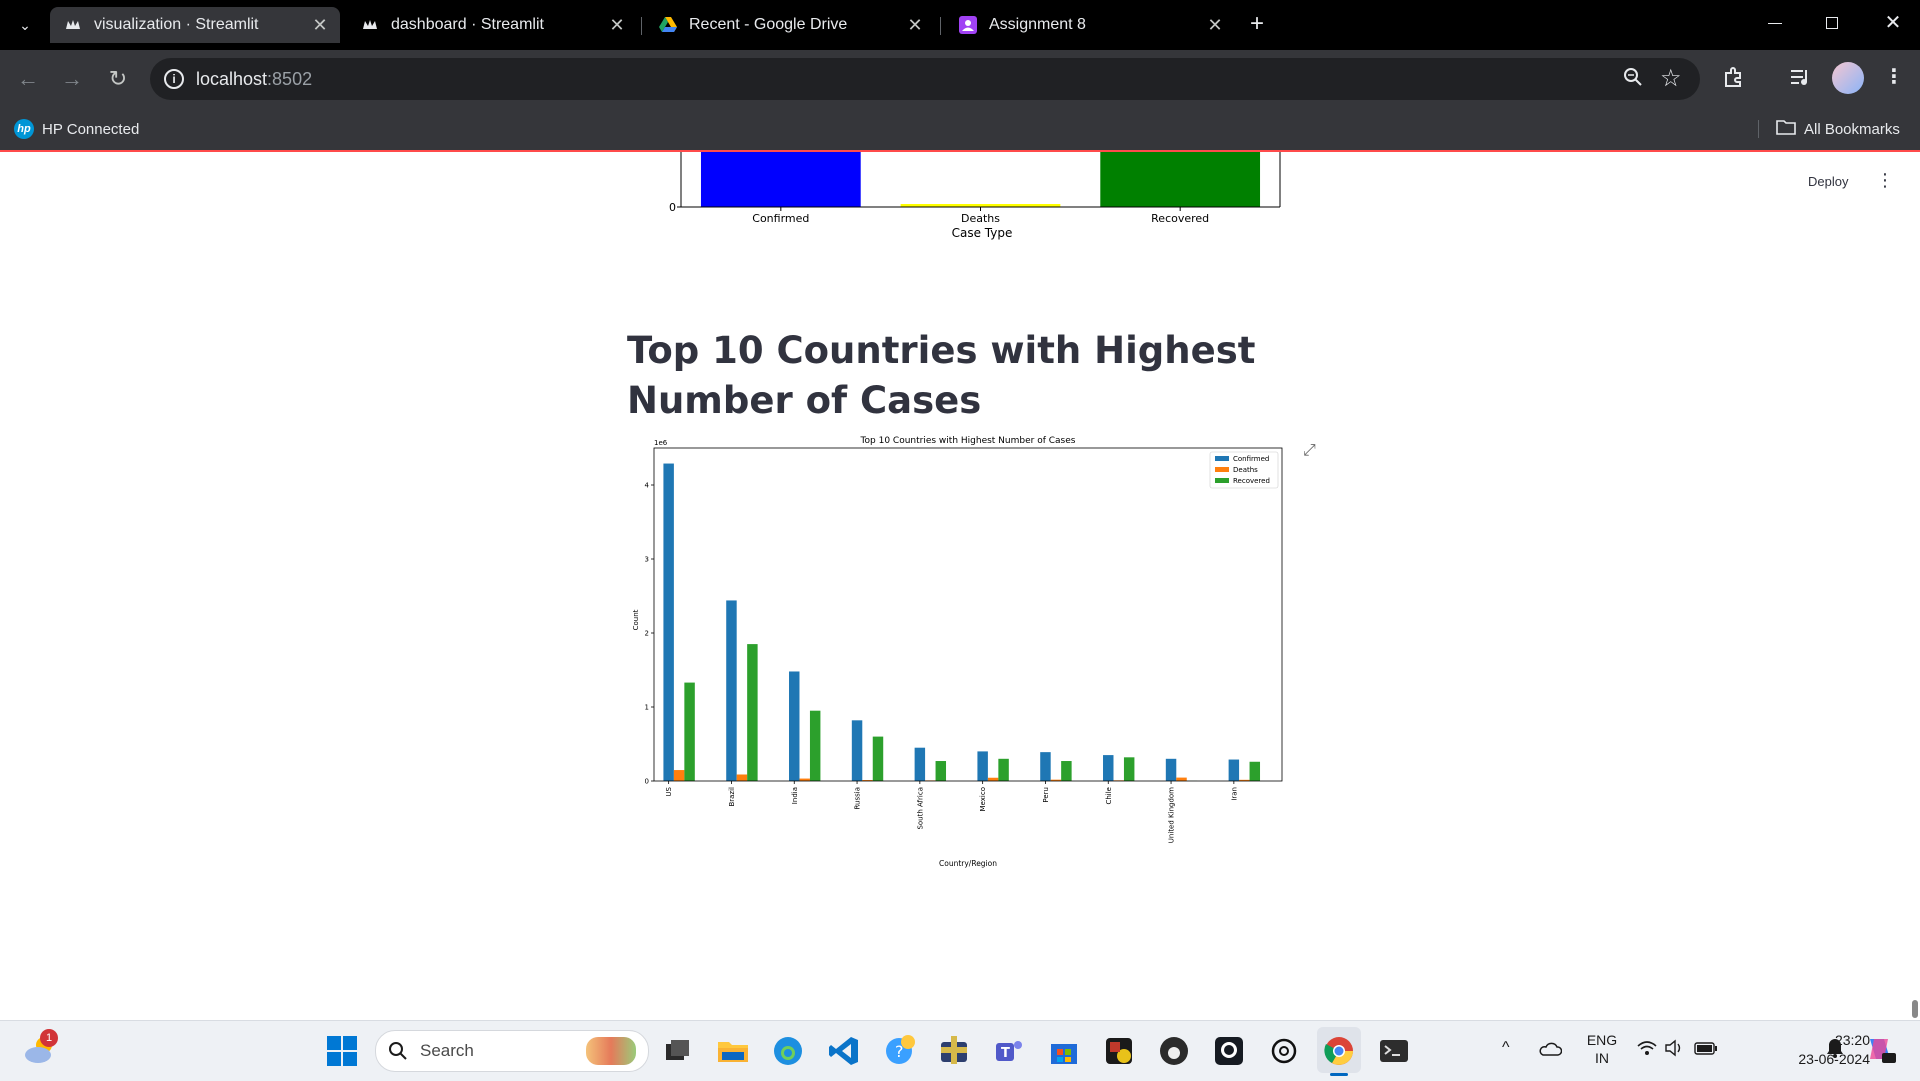 This screenshot has width=1920, height=1081. I want to click on search-placeholder: Search, so click(447, 1051).